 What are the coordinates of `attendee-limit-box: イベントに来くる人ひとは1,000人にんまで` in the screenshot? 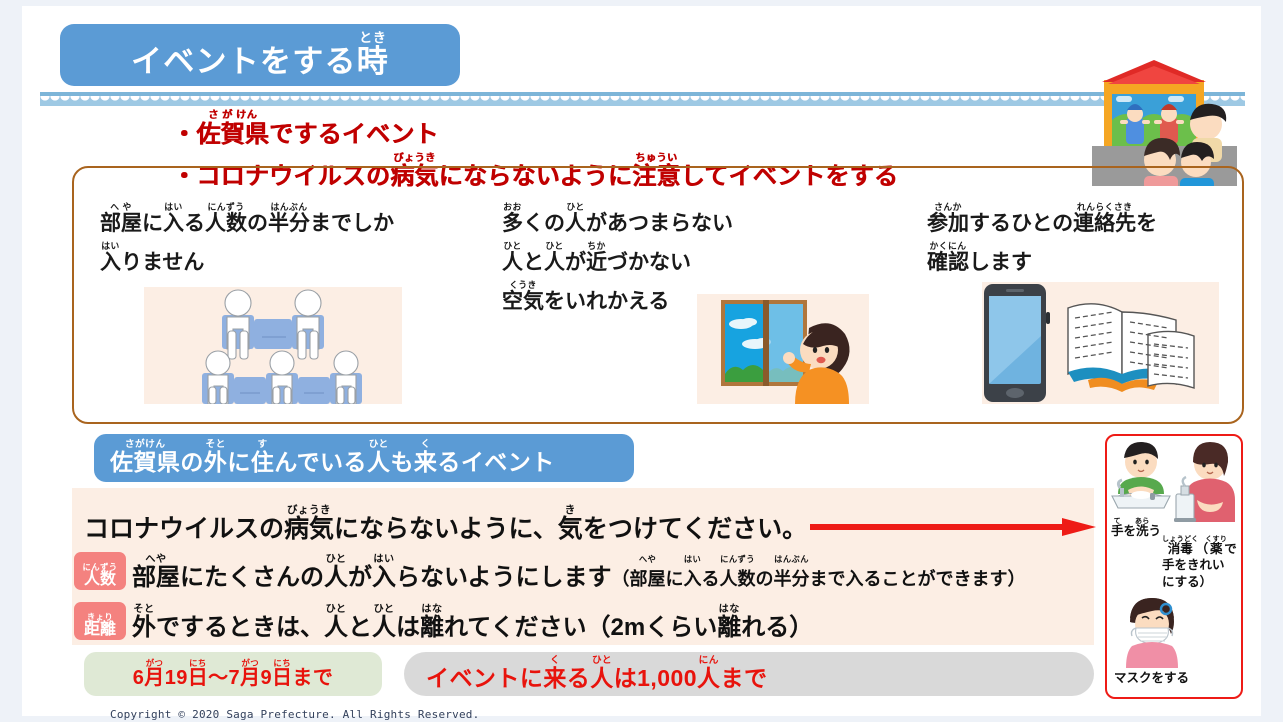 It's located at (749, 674).